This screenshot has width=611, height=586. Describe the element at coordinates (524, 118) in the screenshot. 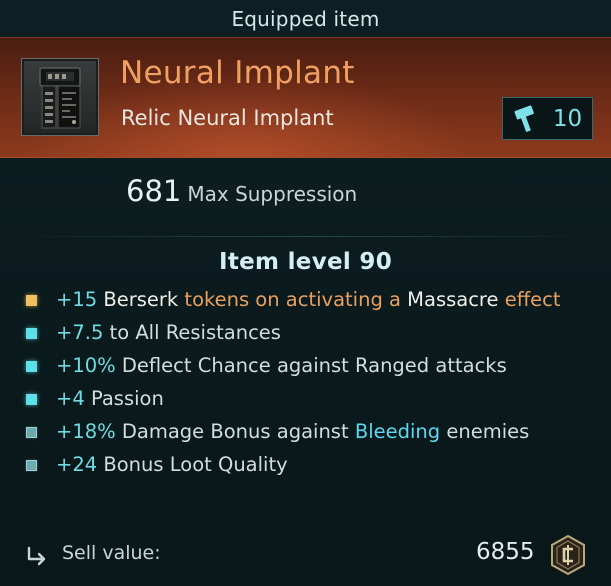

I see `hammer-icon` at that location.